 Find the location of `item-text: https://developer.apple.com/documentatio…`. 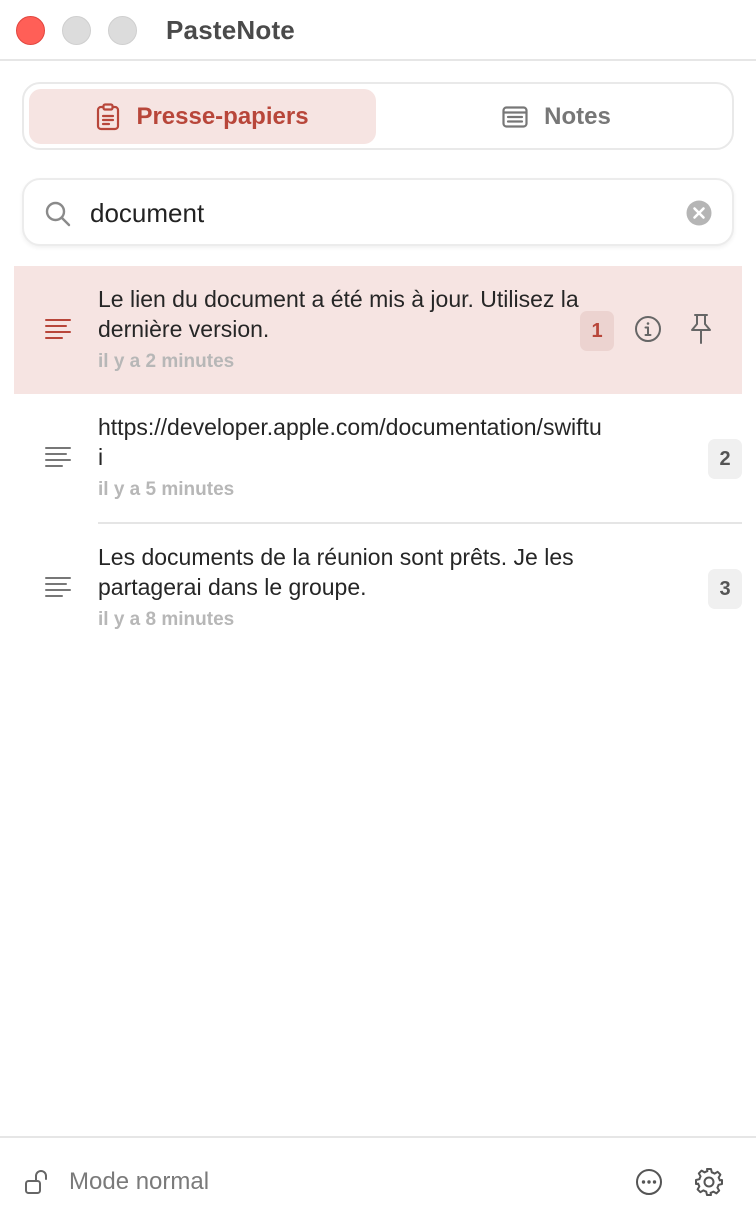

item-text: https://developer.apple.com/documentatio… is located at coordinates (350, 442).